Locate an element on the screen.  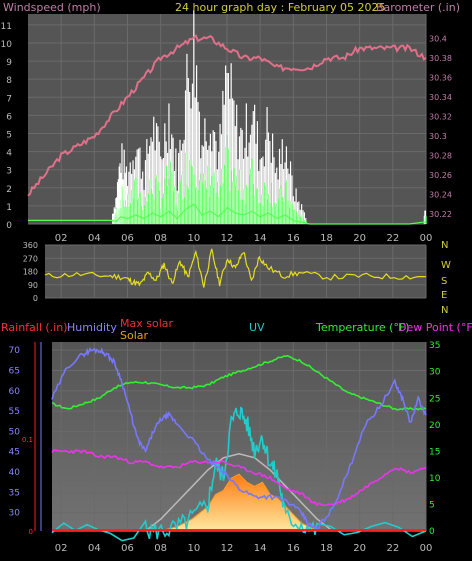
windspeed-tick-label: 5 is located at coordinates (9, 135).